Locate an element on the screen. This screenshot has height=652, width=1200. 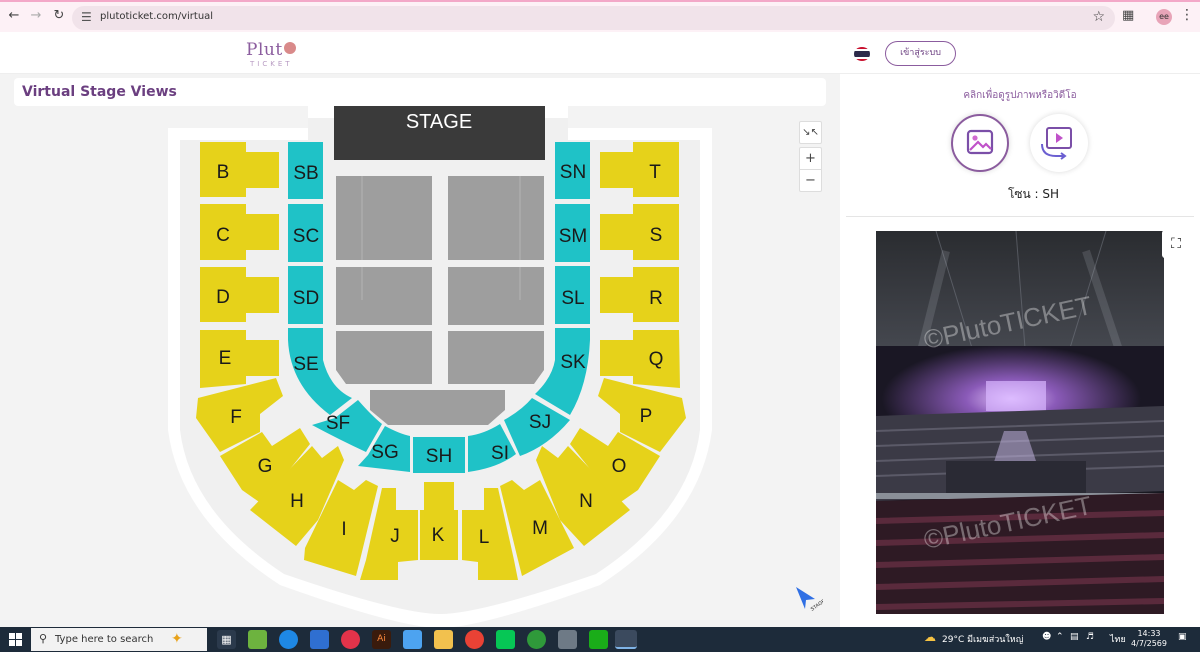
browser-toolbar: ← → ↻ ☰ plutoticket.com/virtual ☆ ▦ ee ⋮ is located at coordinates (600, 16).